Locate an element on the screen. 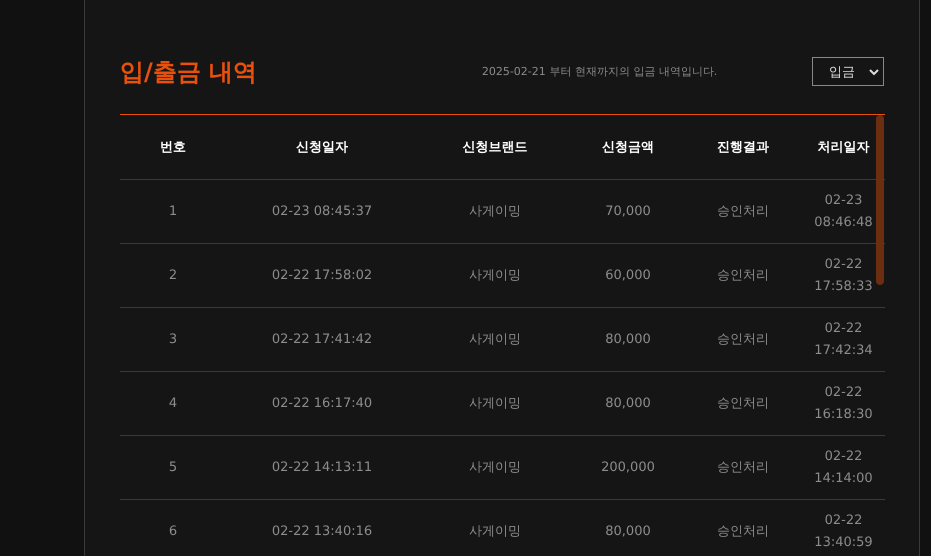  table-cell-text: 70,000 is located at coordinates (628, 211).